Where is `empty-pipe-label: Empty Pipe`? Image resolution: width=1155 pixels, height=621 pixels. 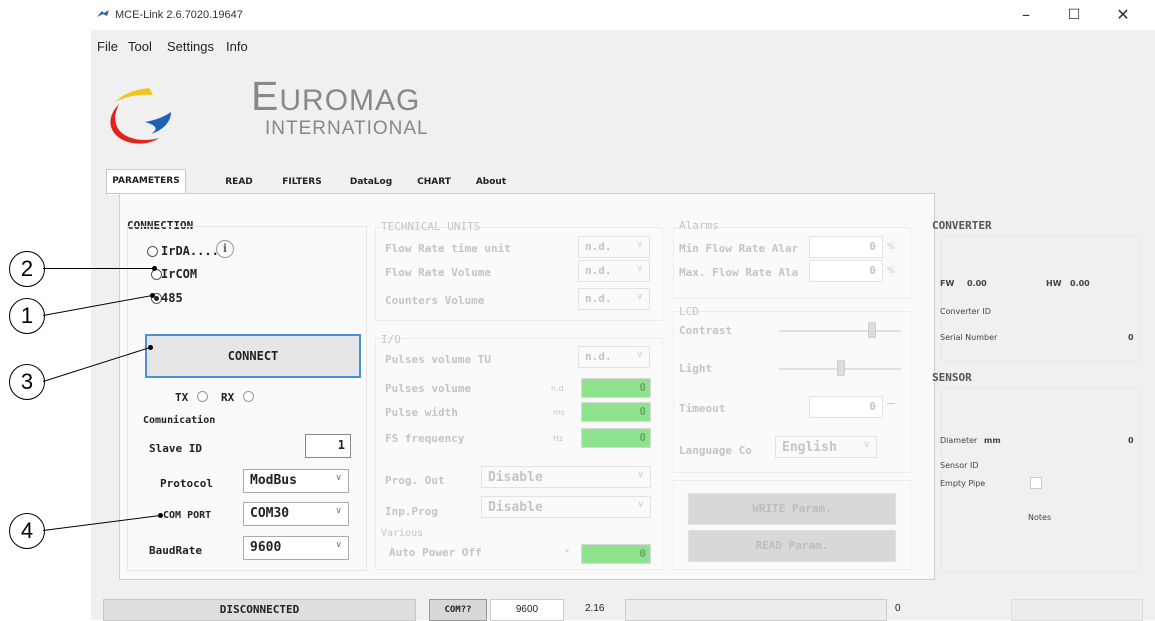
empty-pipe-label: Empty Pipe is located at coordinates (963, 483).